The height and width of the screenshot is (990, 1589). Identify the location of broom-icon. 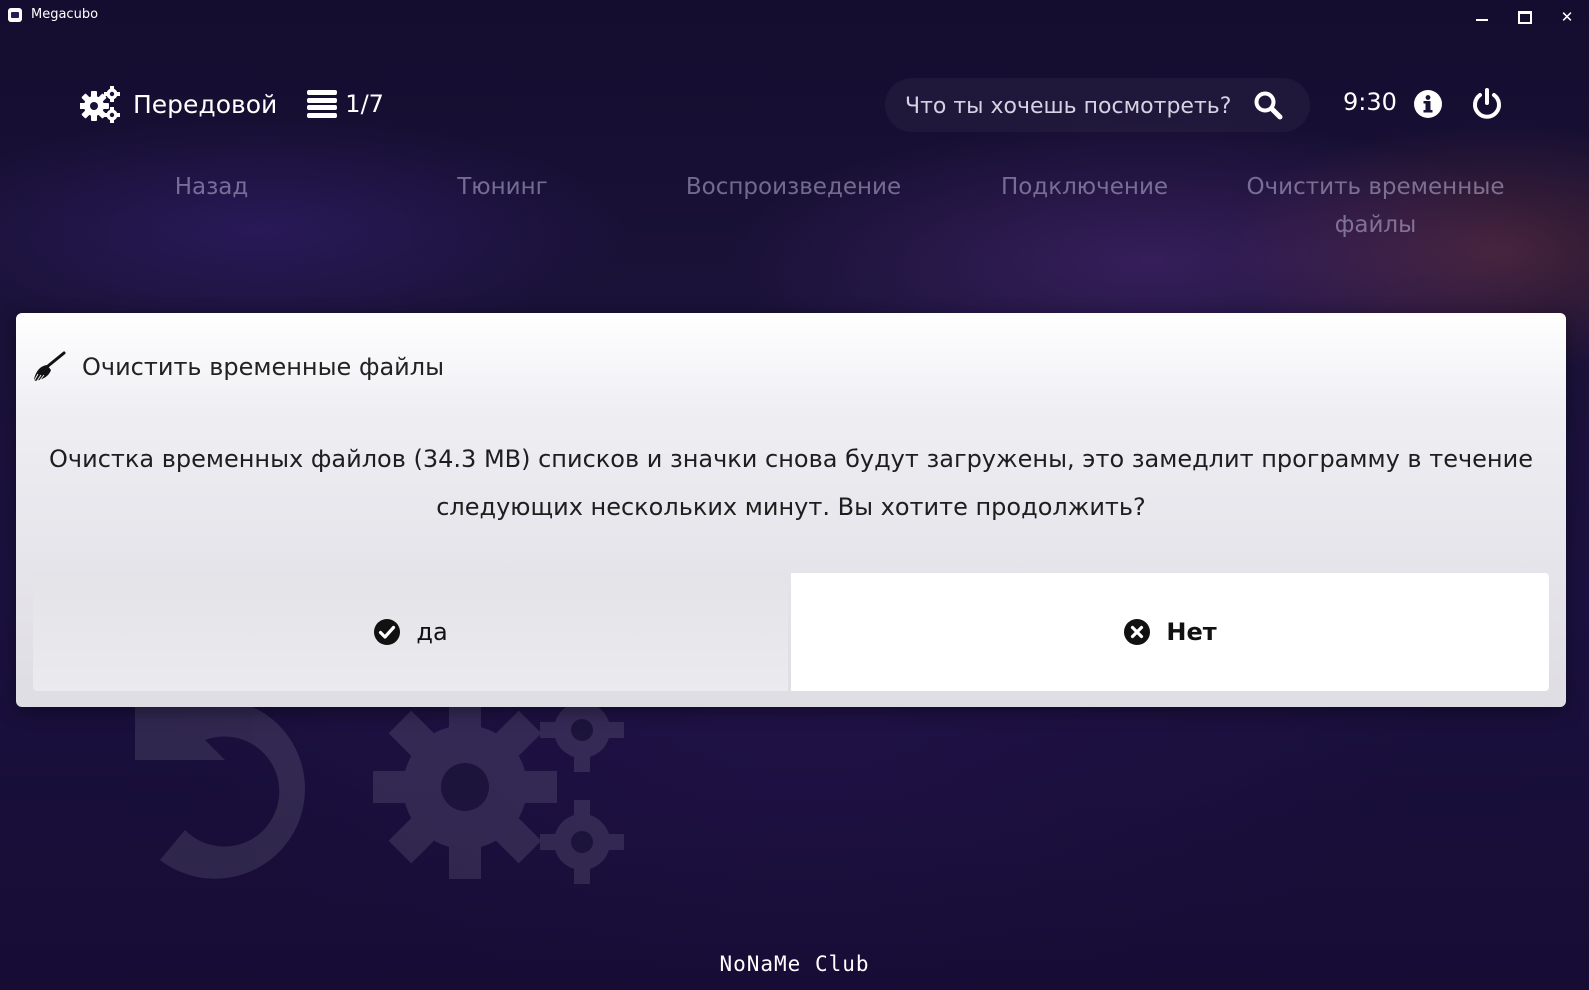
(49, 366).